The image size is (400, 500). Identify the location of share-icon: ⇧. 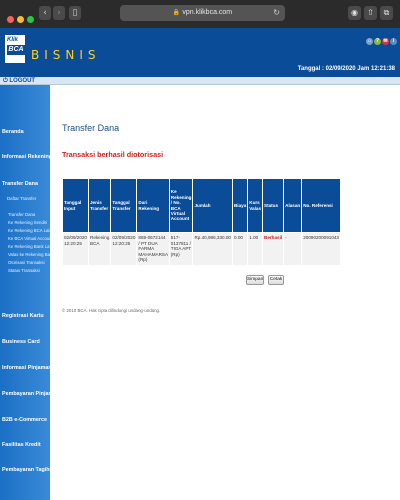
(370, 13).